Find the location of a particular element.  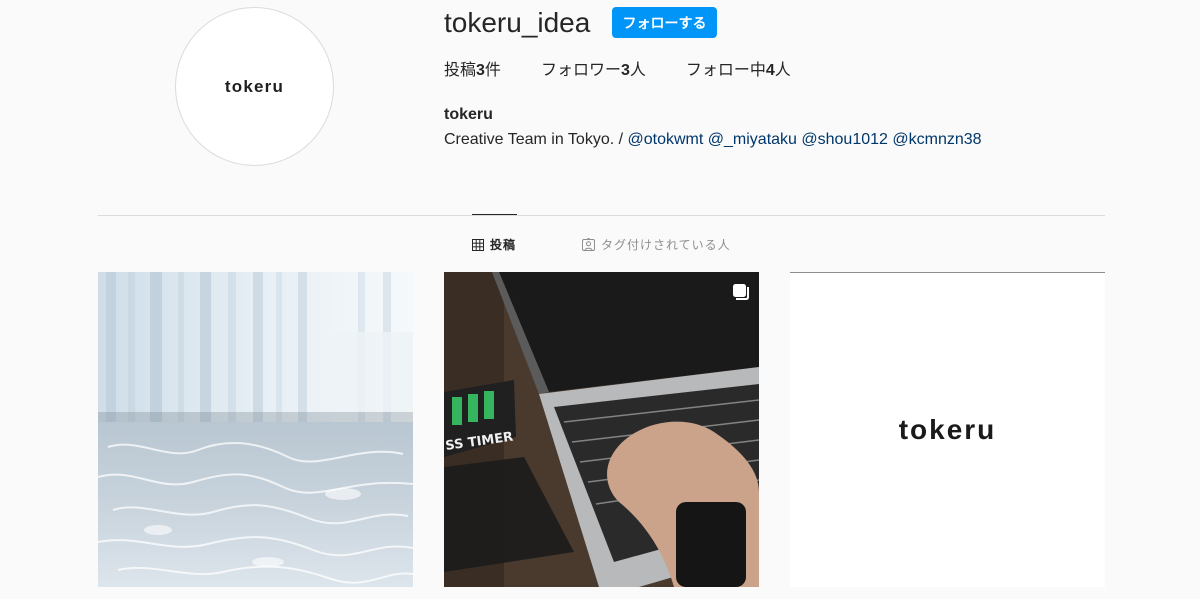

avatar-logo-text: tokeru is located at coordinates (254, 86).